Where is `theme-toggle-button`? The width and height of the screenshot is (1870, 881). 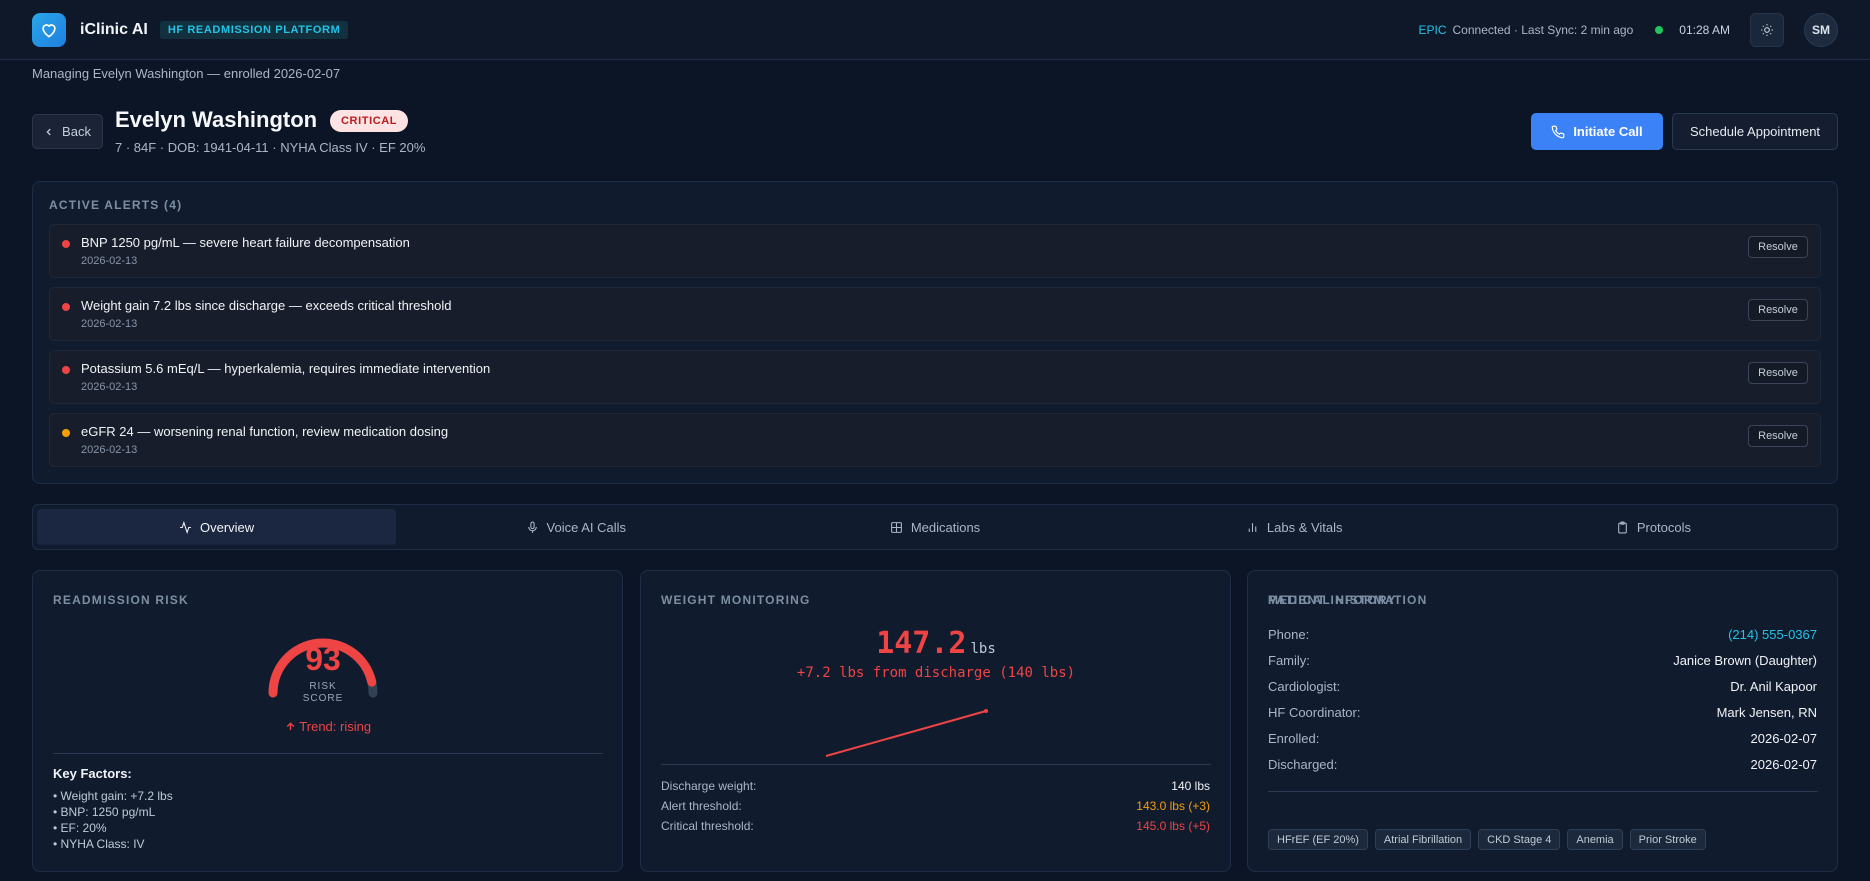
theme-toggle-button is located at coordinates (1767, 29).